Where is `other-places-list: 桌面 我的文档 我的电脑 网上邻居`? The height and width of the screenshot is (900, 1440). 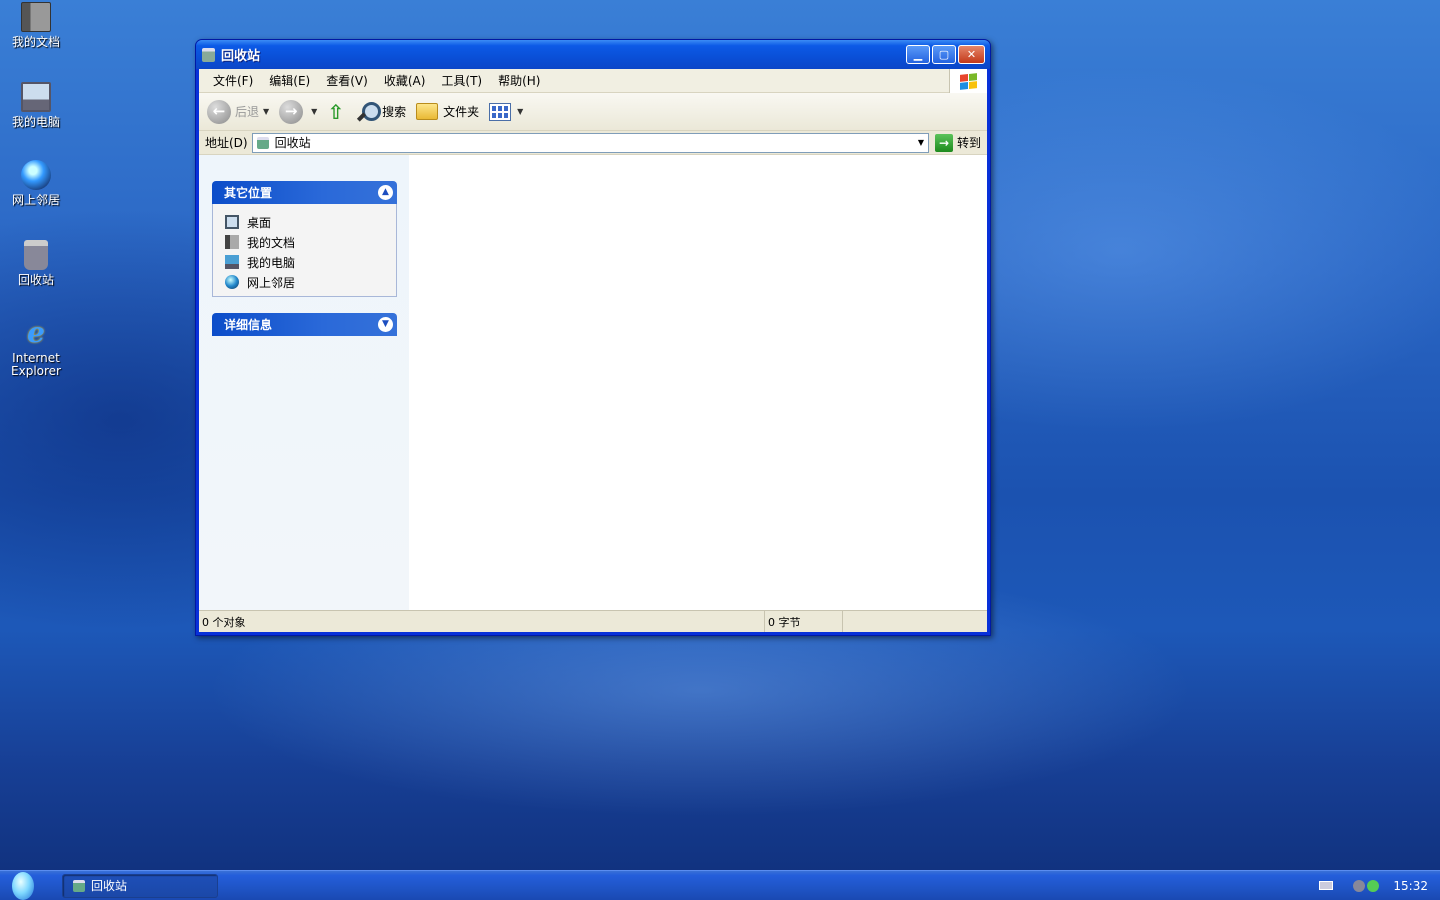 other-places-list: 桌面 我的文档 我的电脑 网上邻居 is located at coordinates (304, 250).